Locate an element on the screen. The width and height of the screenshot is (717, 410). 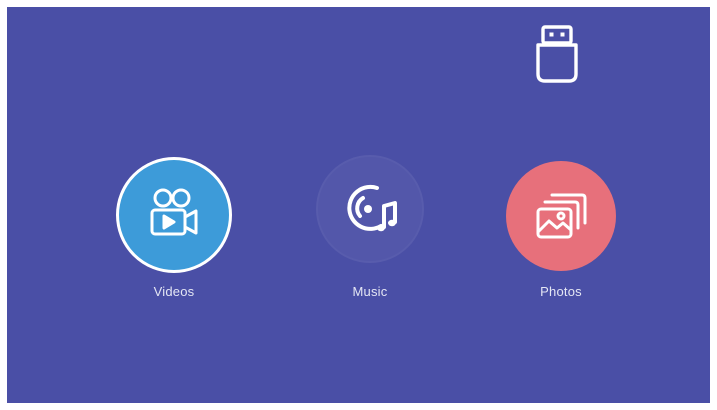
menu-item-videos: Videos is located at coordinates (174, 232).